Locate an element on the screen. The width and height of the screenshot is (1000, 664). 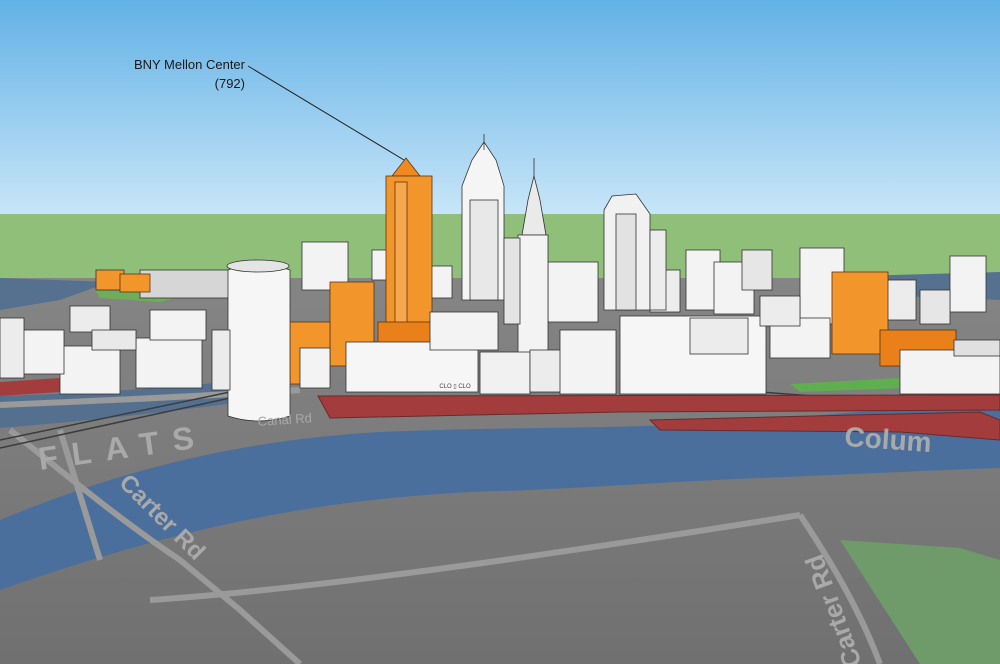
building-callout: BNY Mellon Center (792) is located at coordinates (176, 74).